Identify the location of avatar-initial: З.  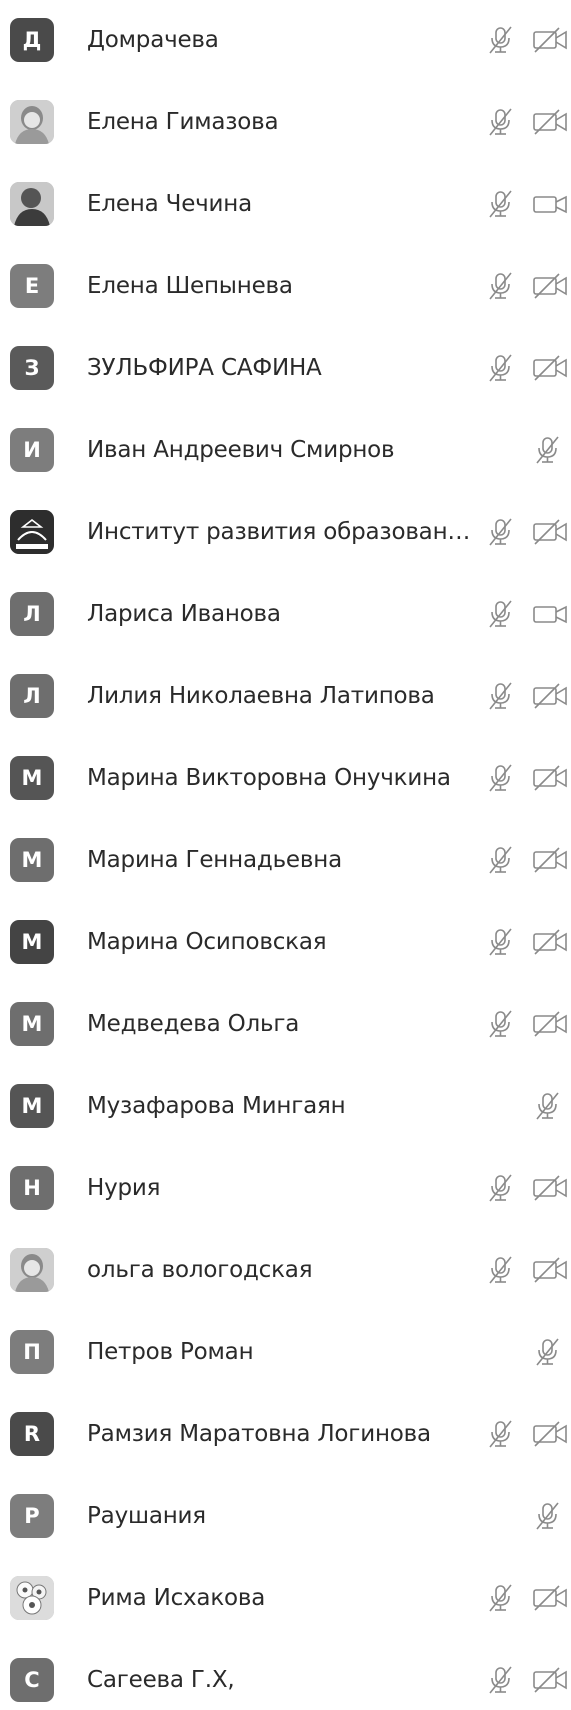
(32, 368).